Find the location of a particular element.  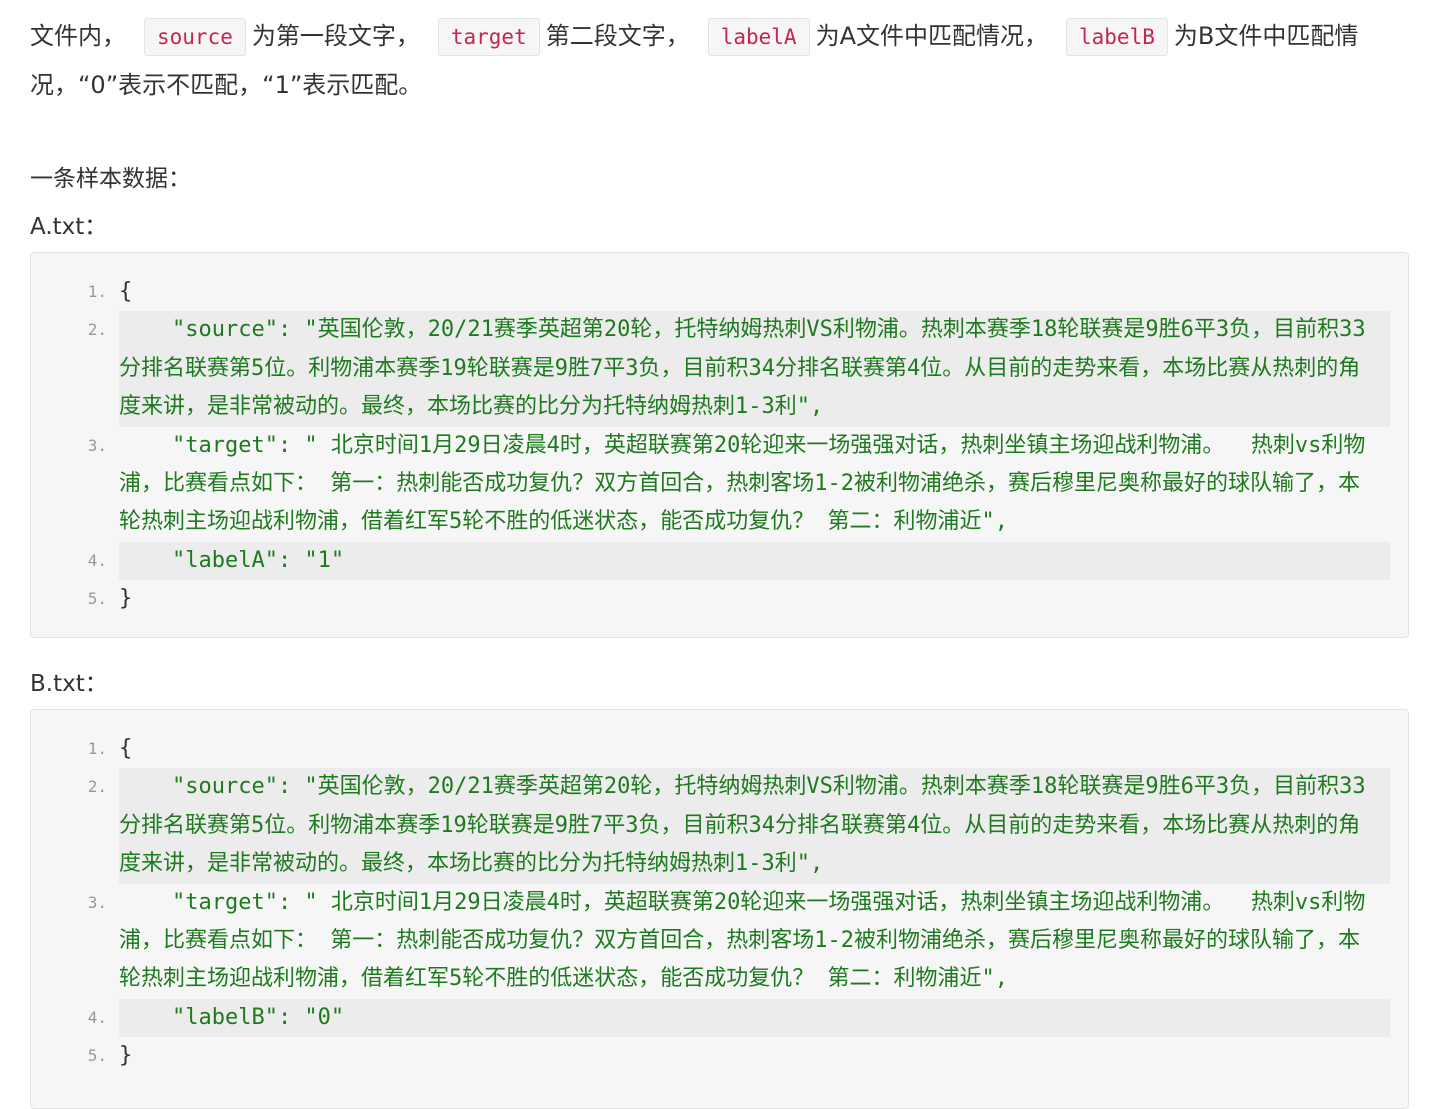

code-content: "labelA": "1" is located at coordinates (258, 560).